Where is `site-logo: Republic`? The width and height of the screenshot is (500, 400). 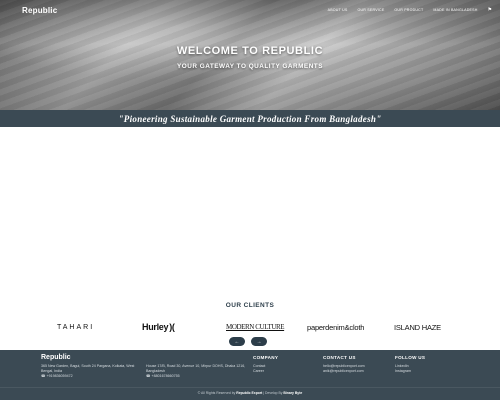
site-logo: Republic is located at coordinates (39, 10).